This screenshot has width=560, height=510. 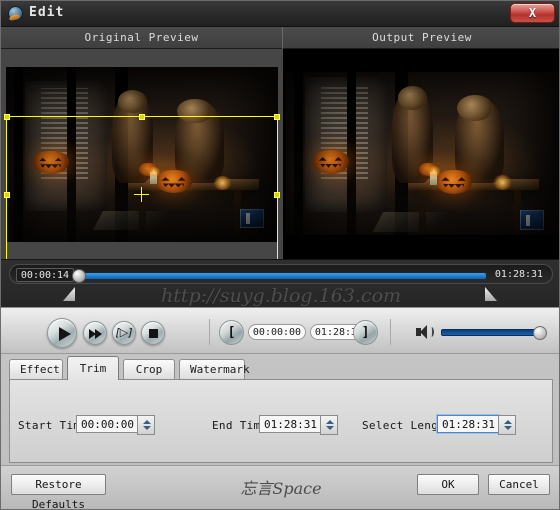 I want to click on close-icon: X, so click(x=532, y=13).